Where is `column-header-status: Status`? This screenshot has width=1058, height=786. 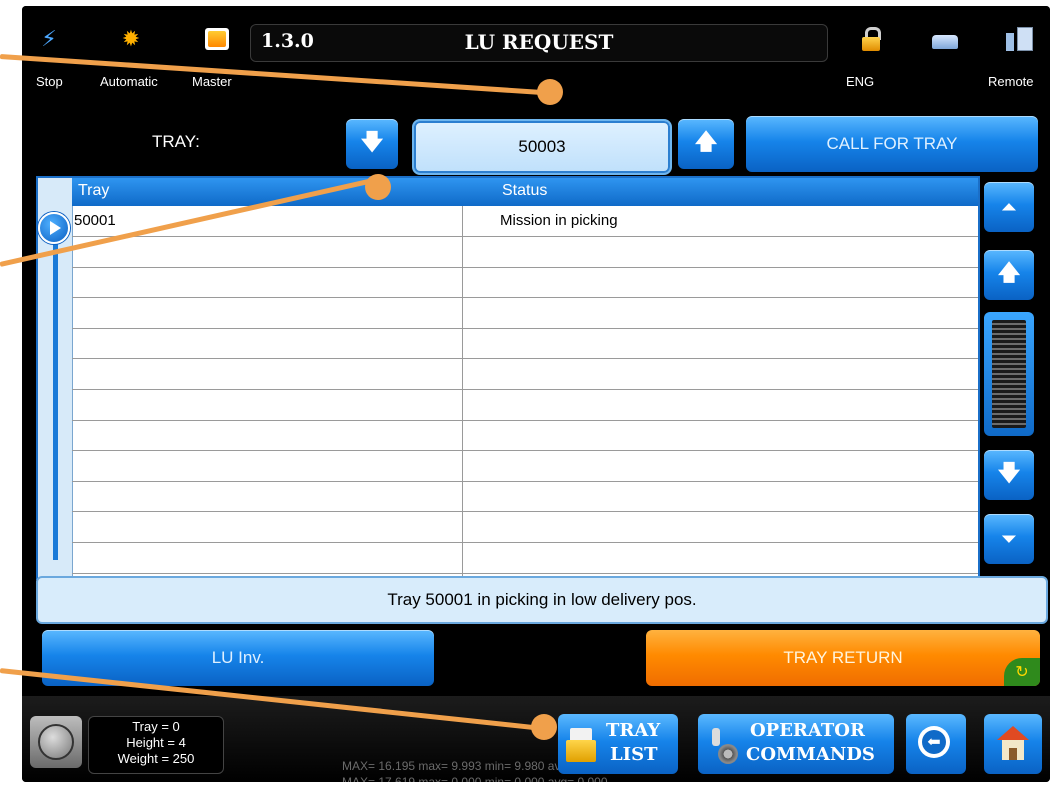
column-header-status: Status is located at coordinates (524, 191).